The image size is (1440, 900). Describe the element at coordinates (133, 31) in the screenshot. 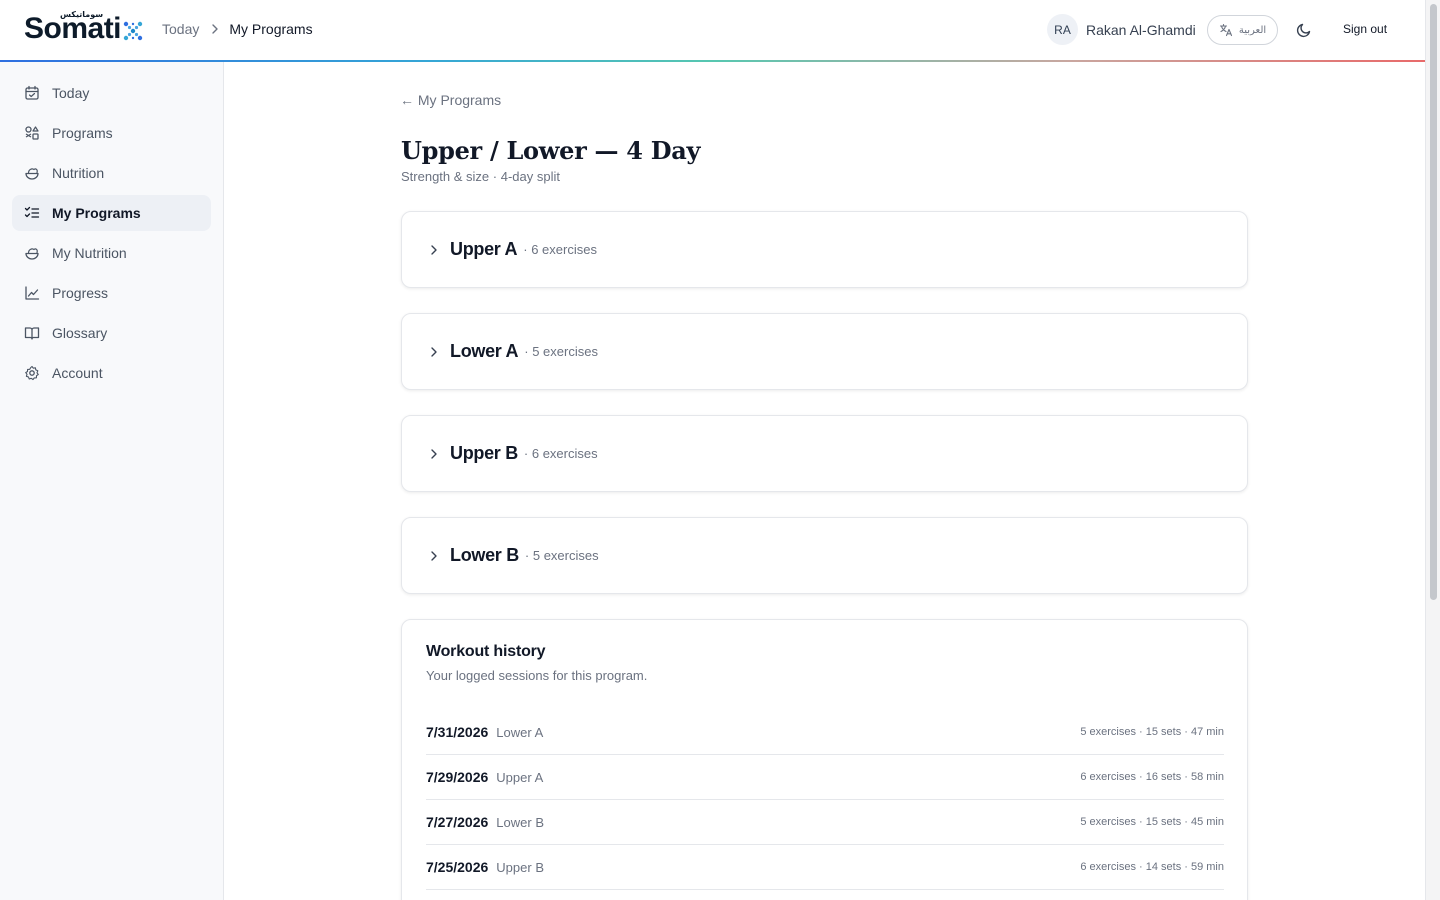

I see `logo-x-mark-icon` at that location.